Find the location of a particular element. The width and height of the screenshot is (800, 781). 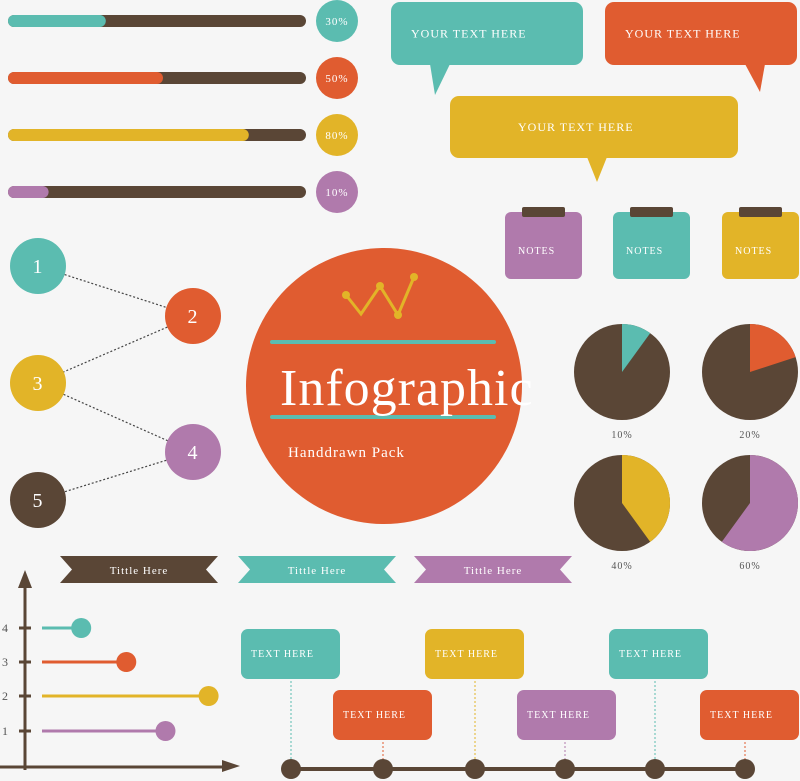

step-number: 3 is located at coordinates (38, 384).